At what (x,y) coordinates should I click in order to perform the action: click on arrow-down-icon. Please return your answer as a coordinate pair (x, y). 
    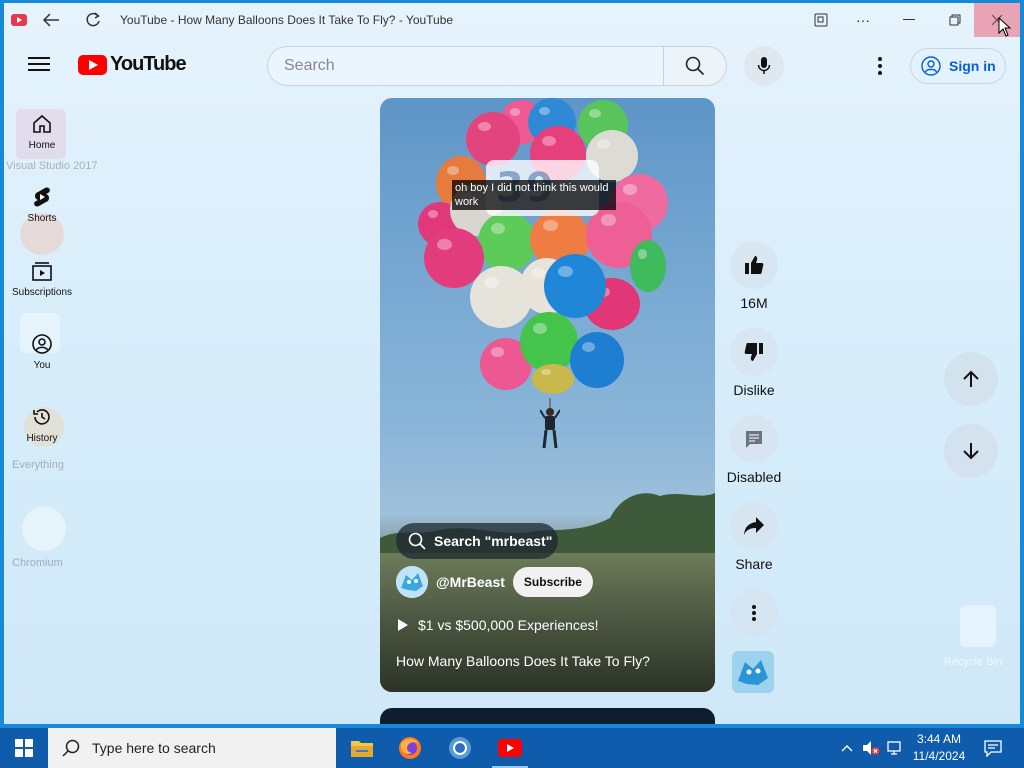
    Looking at the image, I should click on (971, 451).